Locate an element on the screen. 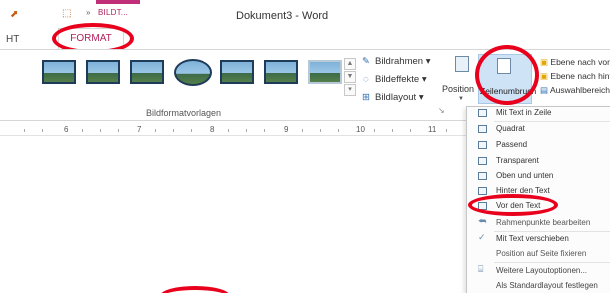 The height and width of the screenshot is (293, 610). ruler-number: 9 is located at coordinates (286, 129).